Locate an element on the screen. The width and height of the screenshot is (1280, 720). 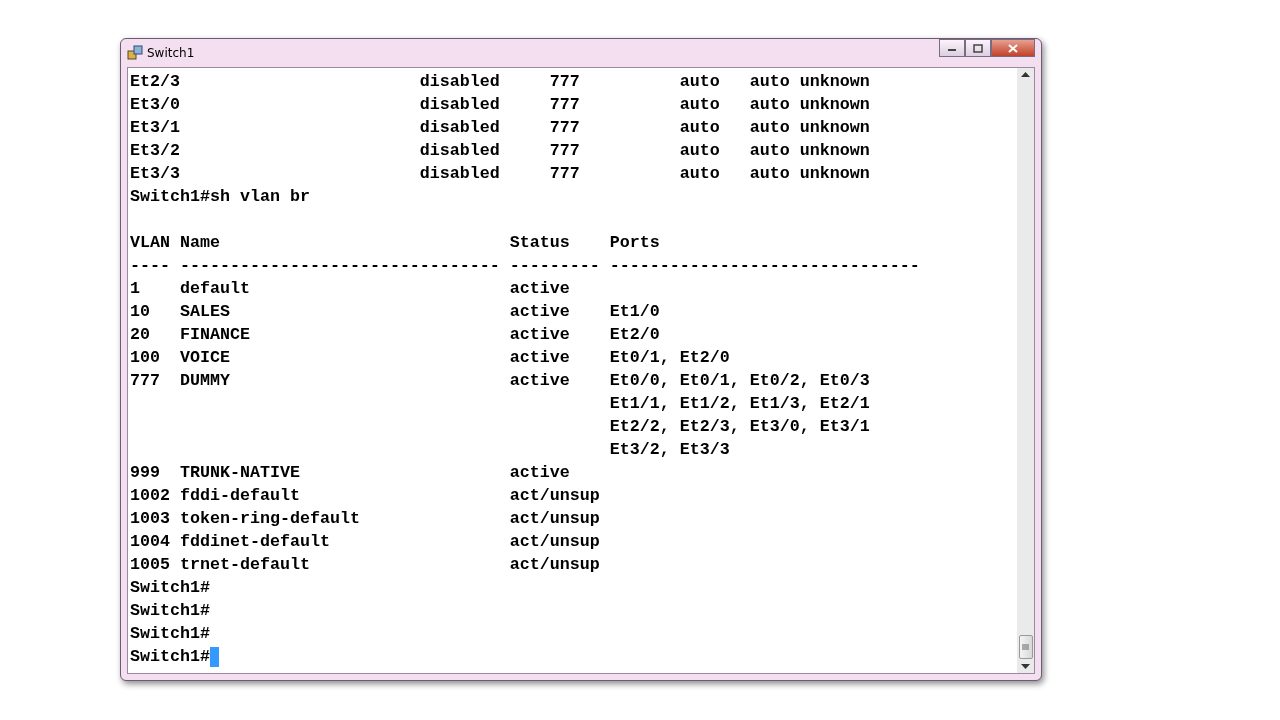
close-icon is located at coordinates (1013, 48).